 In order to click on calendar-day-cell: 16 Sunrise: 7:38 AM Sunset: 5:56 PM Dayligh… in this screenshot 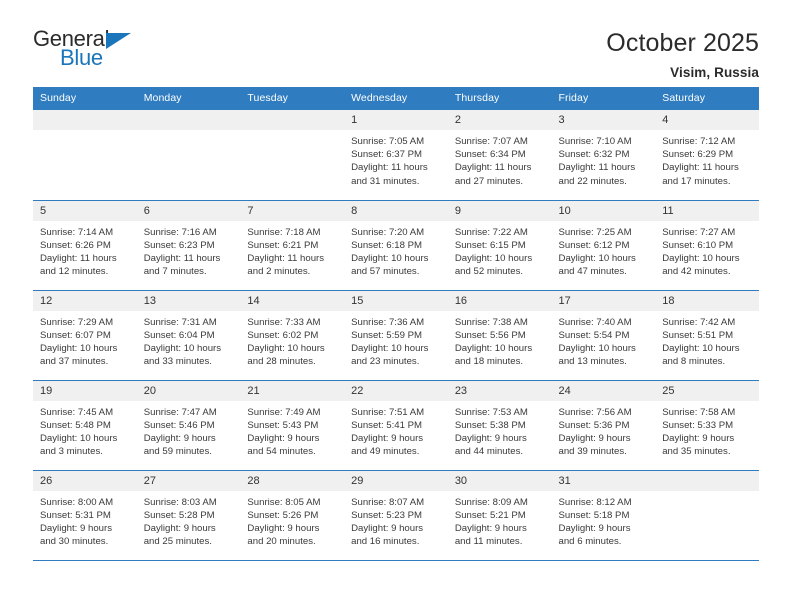, I will do `click(499, 335)`.